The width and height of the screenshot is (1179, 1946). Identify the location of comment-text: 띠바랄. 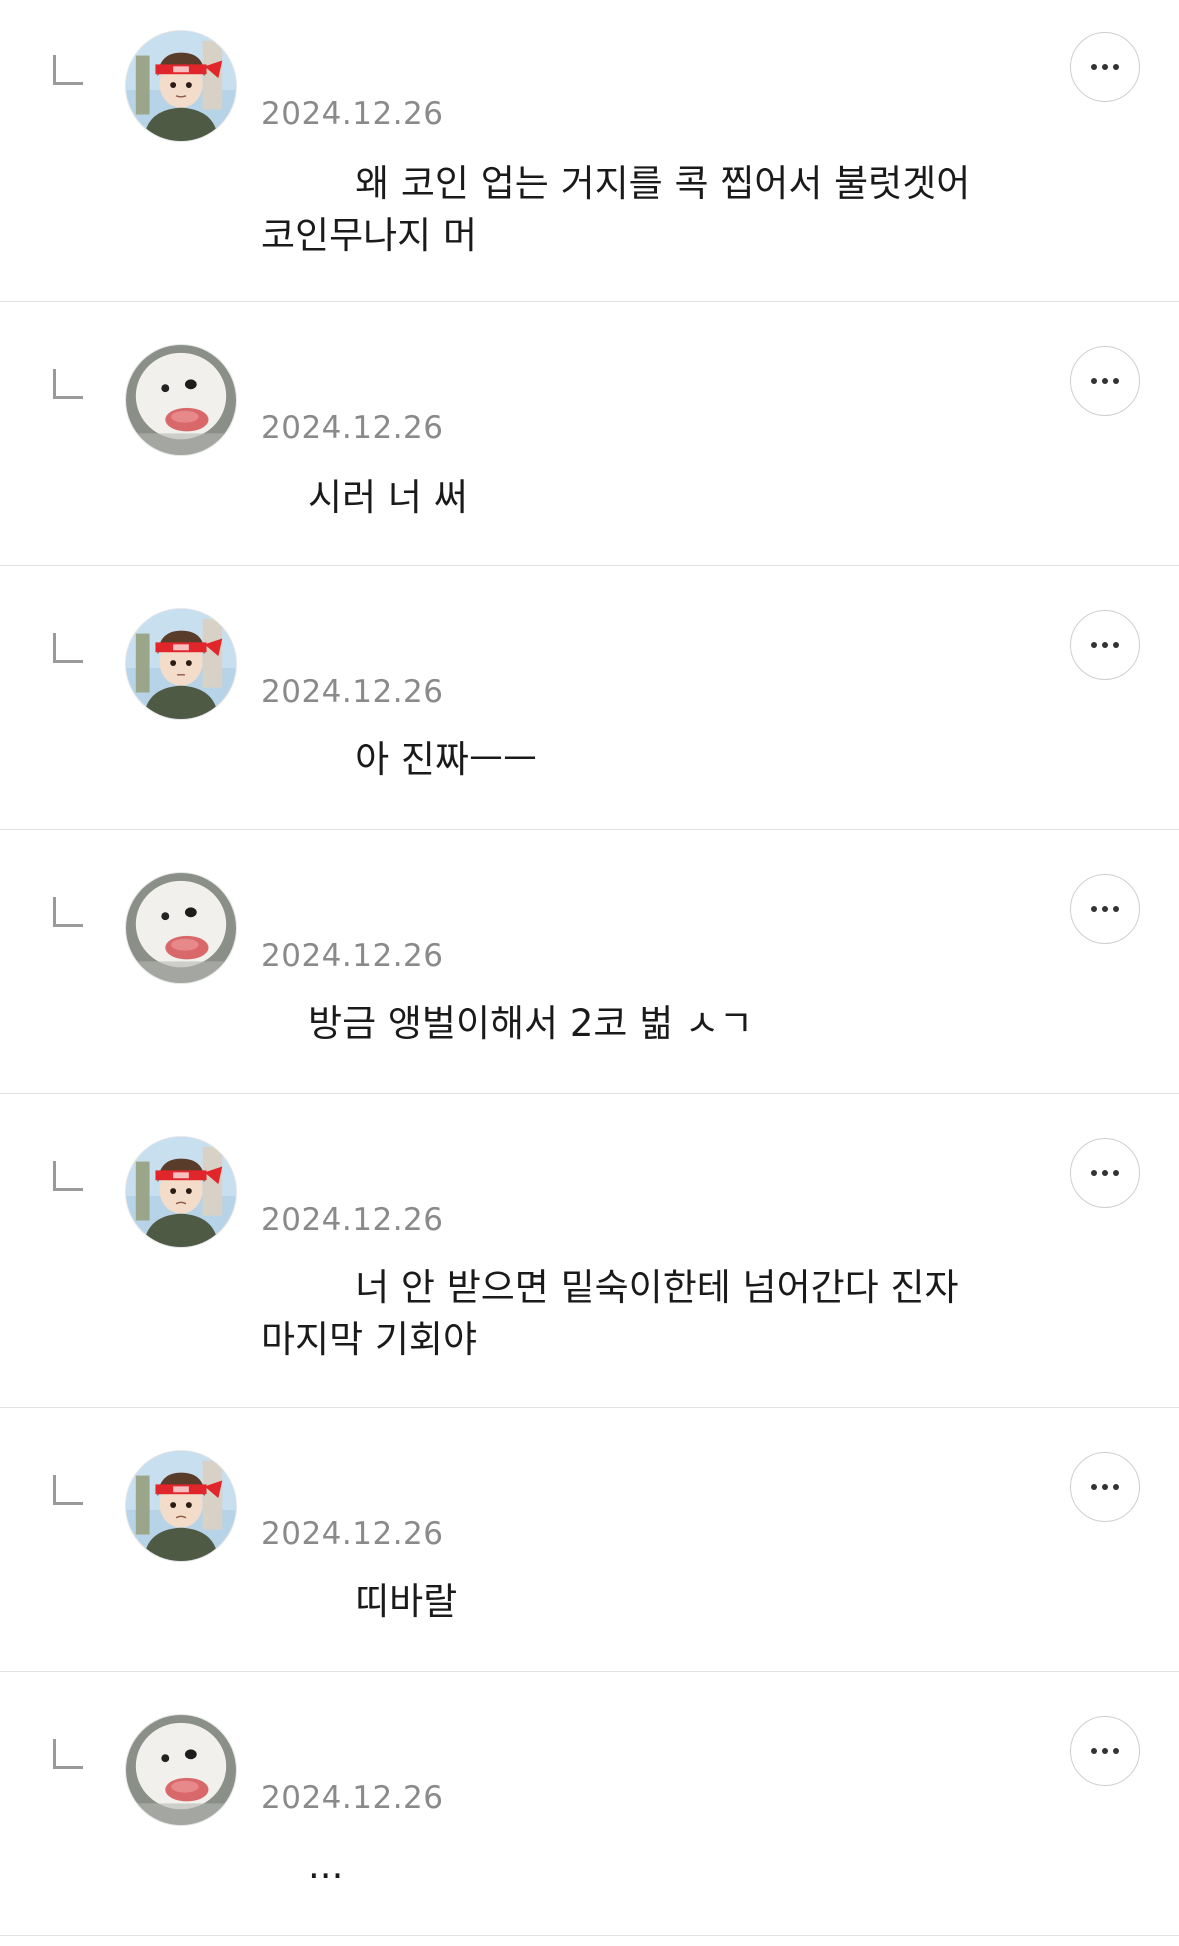
(359, 1601).